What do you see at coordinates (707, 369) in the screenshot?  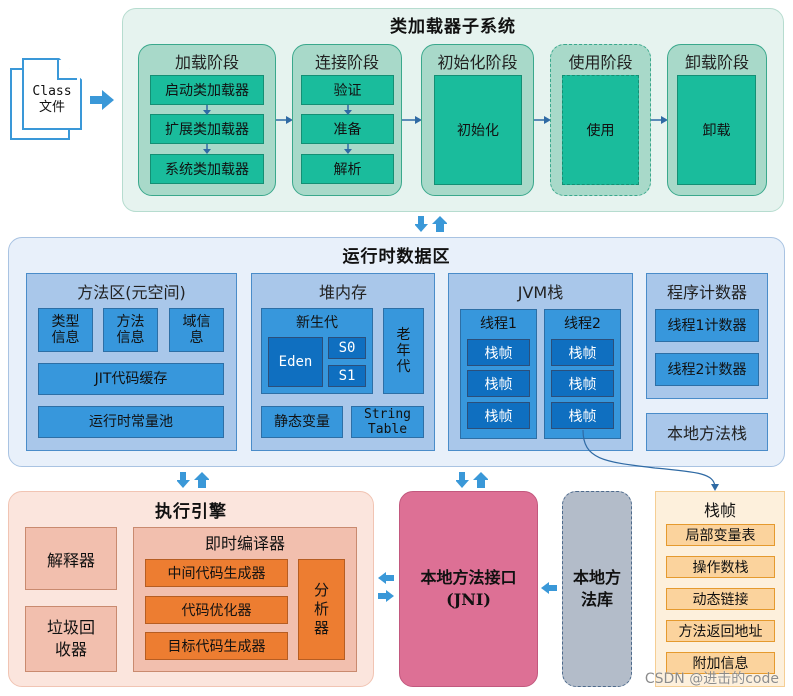 I see `thread-2-counter: 线程2计数器` at bounding box center [707, 369].